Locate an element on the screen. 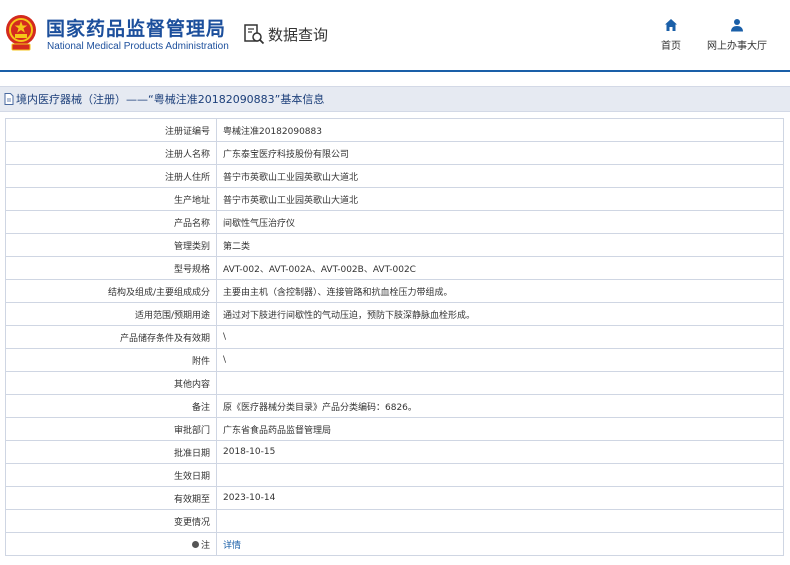 Image resolution: width=790 pixels, height=565 pixels. field-value: 广东泰宝医疗科技股份有限公司 is located at coordinates (500, 153).